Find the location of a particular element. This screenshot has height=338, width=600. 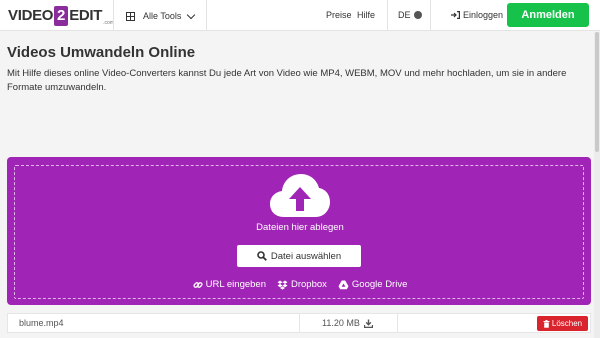

logo-text-edit: EDIT is located at coordinates (86, 15).